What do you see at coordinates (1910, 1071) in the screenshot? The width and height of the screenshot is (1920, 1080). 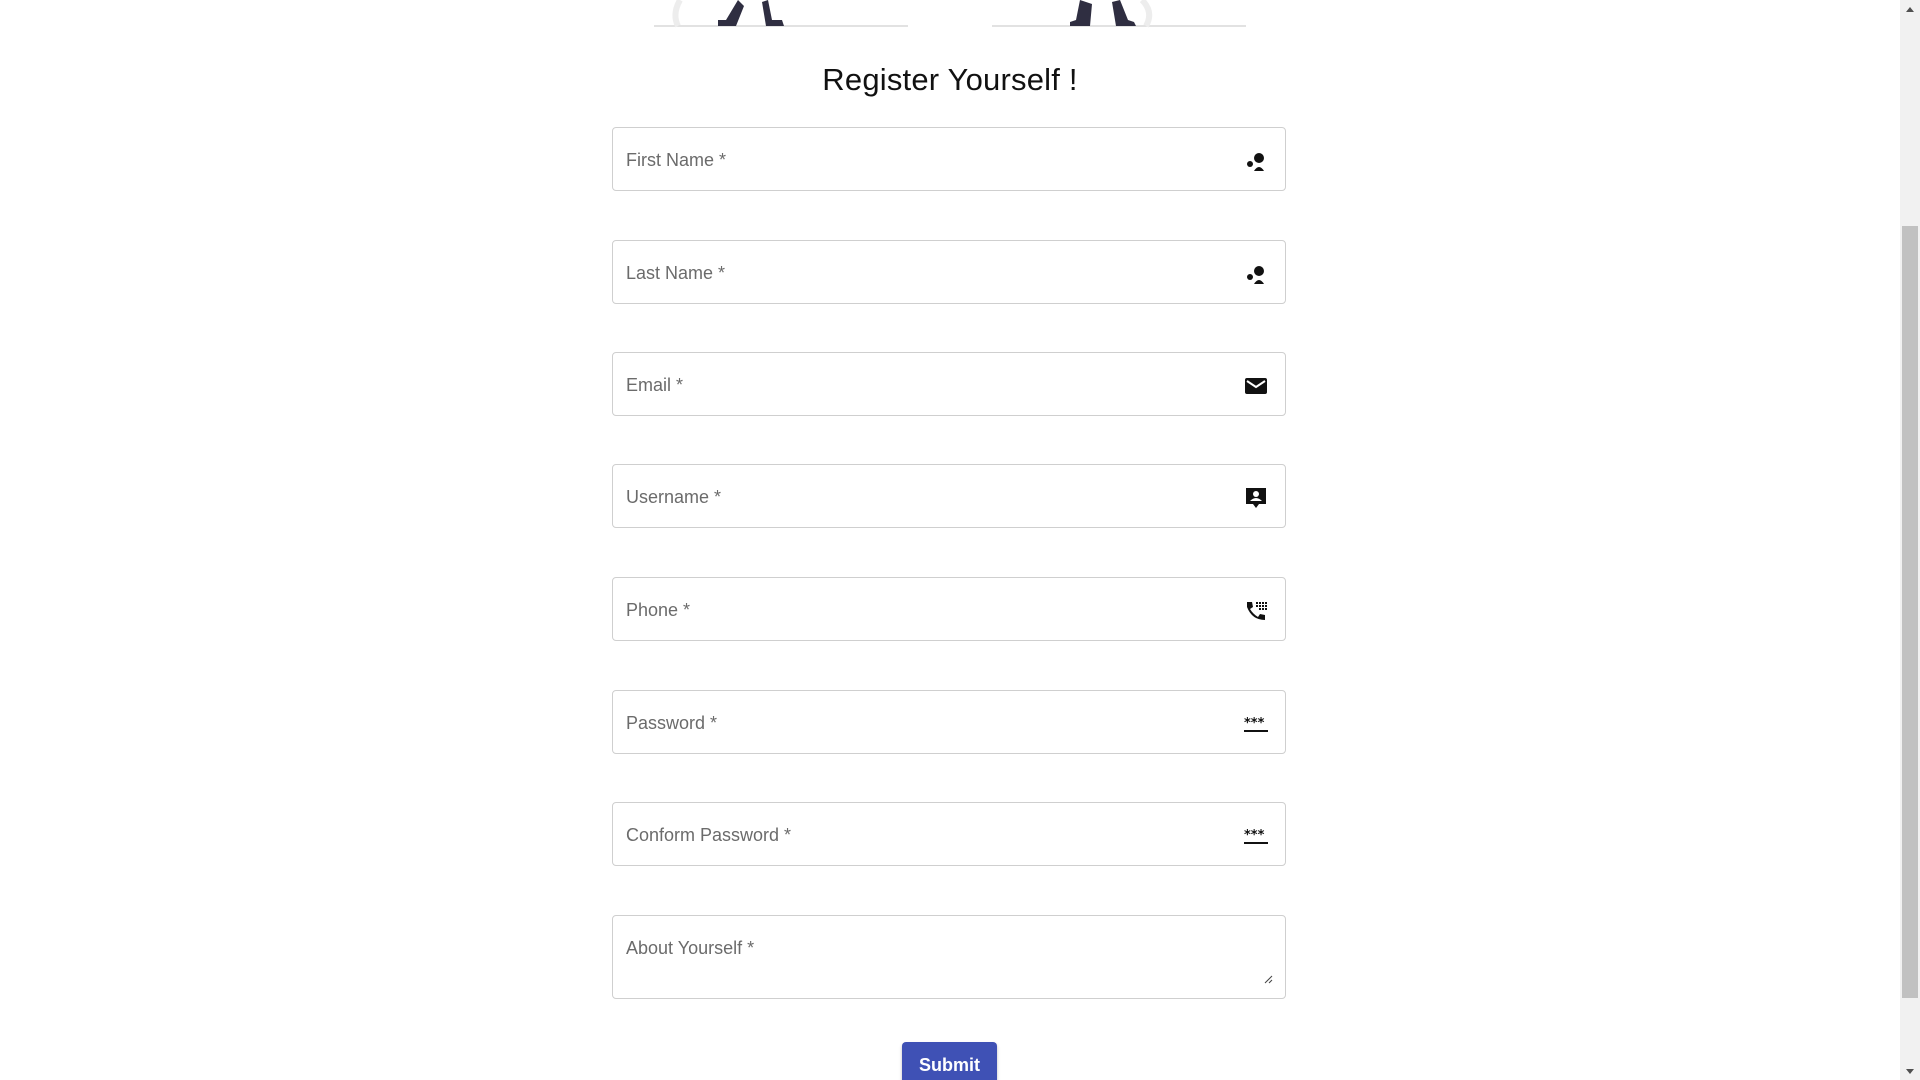 I see `scroll-down-arrow-icon` at bounding box center [1910, 1071].